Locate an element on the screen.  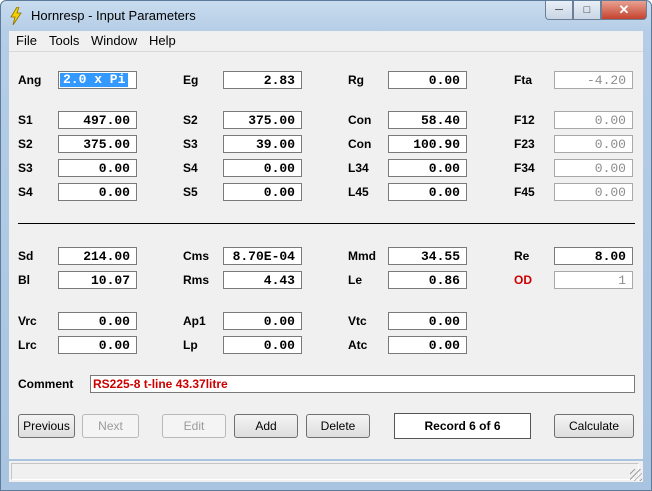
section-divider is located at coordinates (326, 223).